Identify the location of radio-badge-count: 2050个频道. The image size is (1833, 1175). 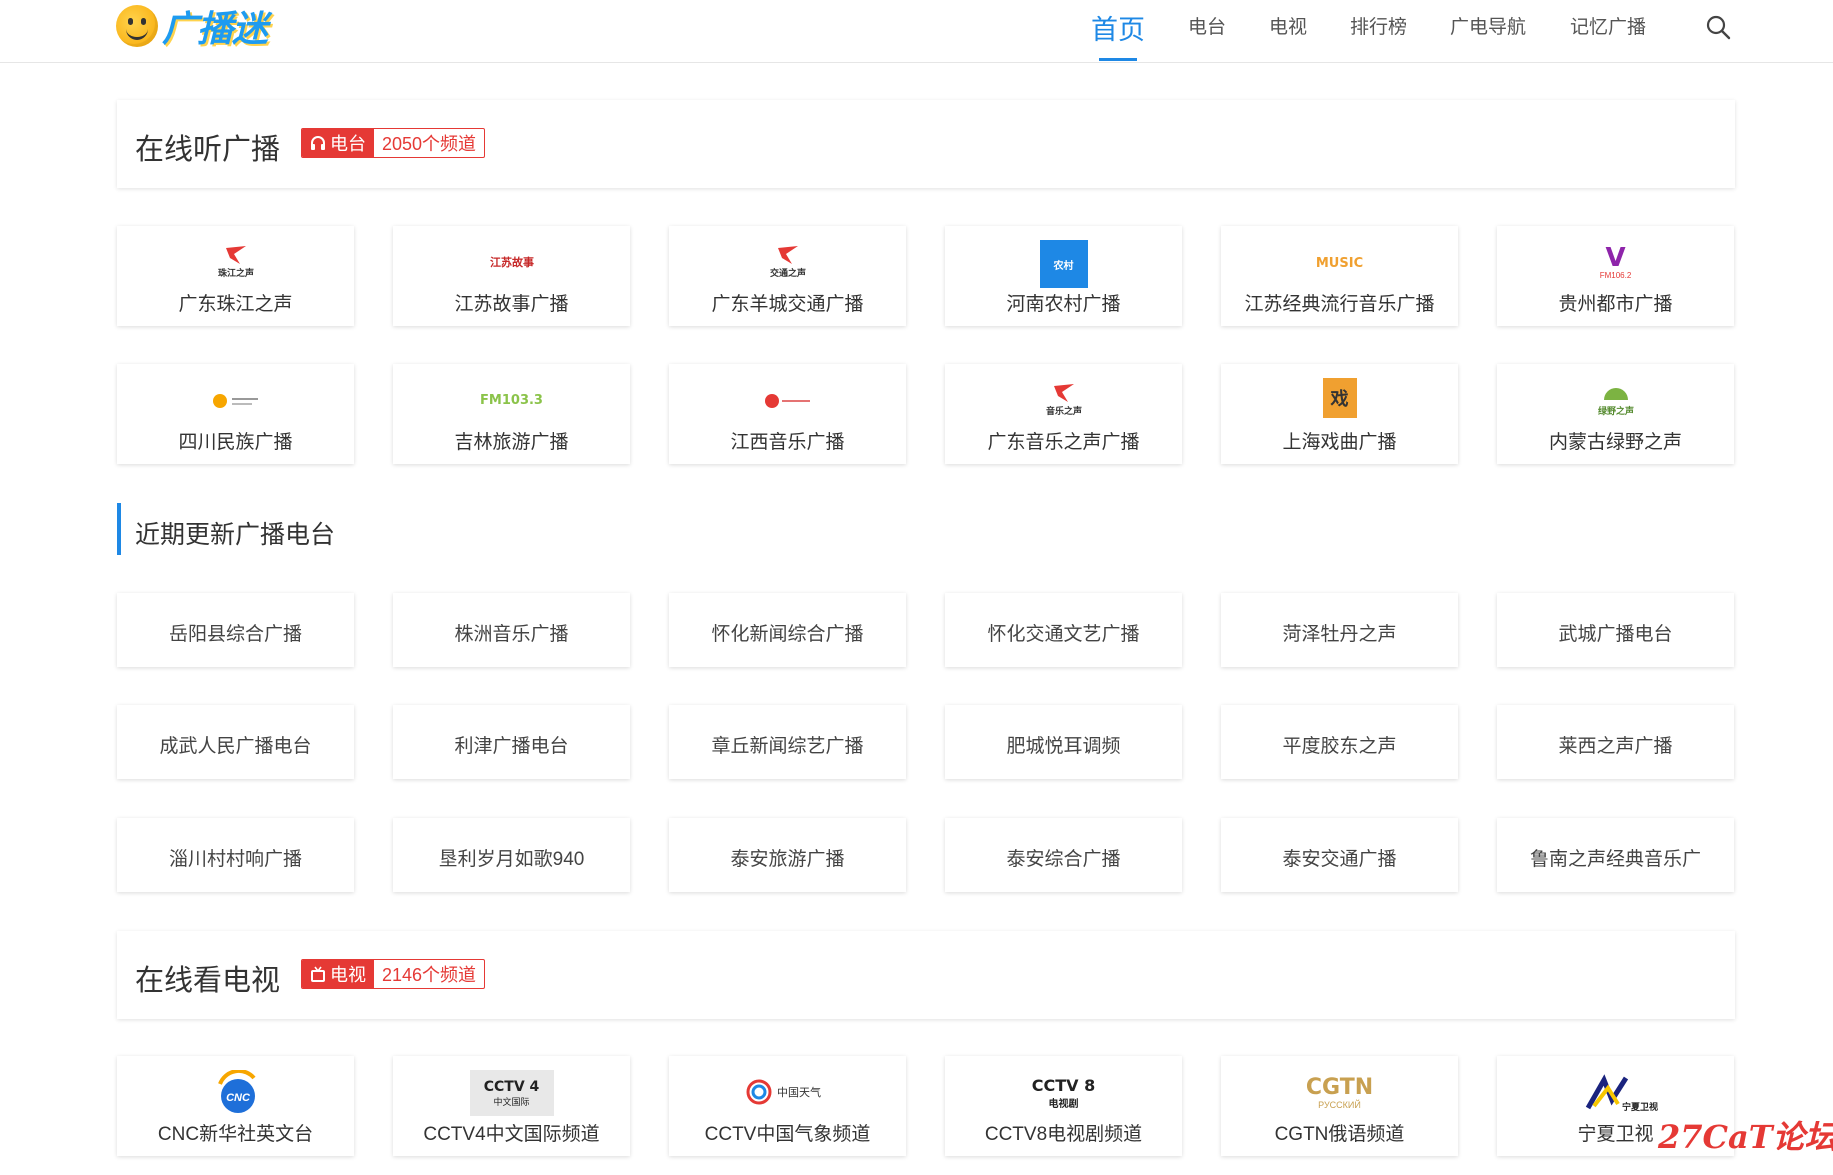
(429, 144).